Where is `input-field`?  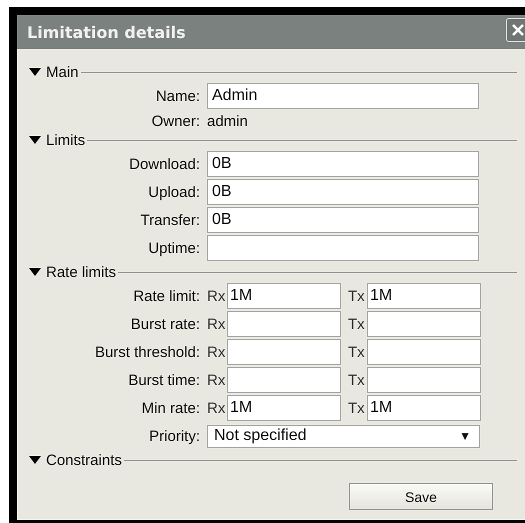
input-field is located at coordinates (343, 248).